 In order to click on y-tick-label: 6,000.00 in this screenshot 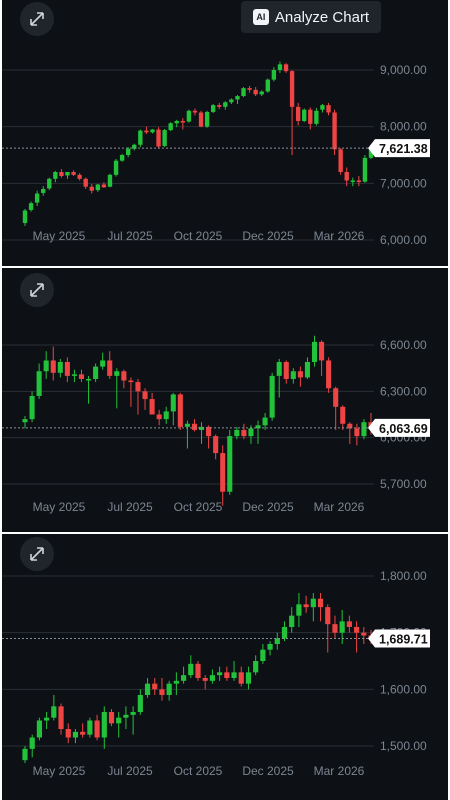, I will do `click(403, 240)`.